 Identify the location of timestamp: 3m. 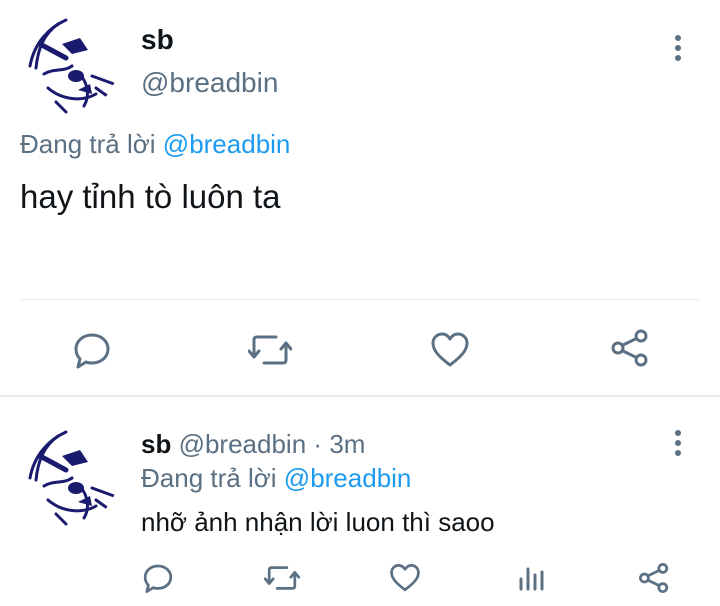
(347, 444).